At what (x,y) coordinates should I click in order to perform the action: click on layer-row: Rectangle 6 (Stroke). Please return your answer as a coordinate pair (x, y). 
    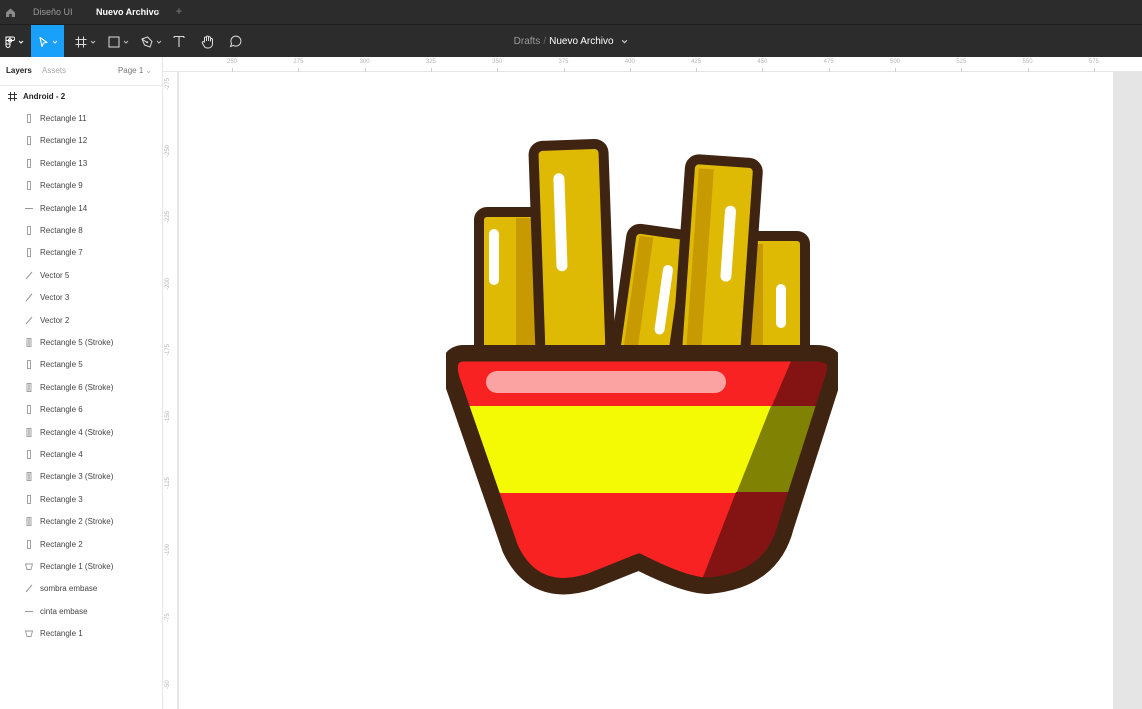
    Looking at the image, I should click on (81, 388).